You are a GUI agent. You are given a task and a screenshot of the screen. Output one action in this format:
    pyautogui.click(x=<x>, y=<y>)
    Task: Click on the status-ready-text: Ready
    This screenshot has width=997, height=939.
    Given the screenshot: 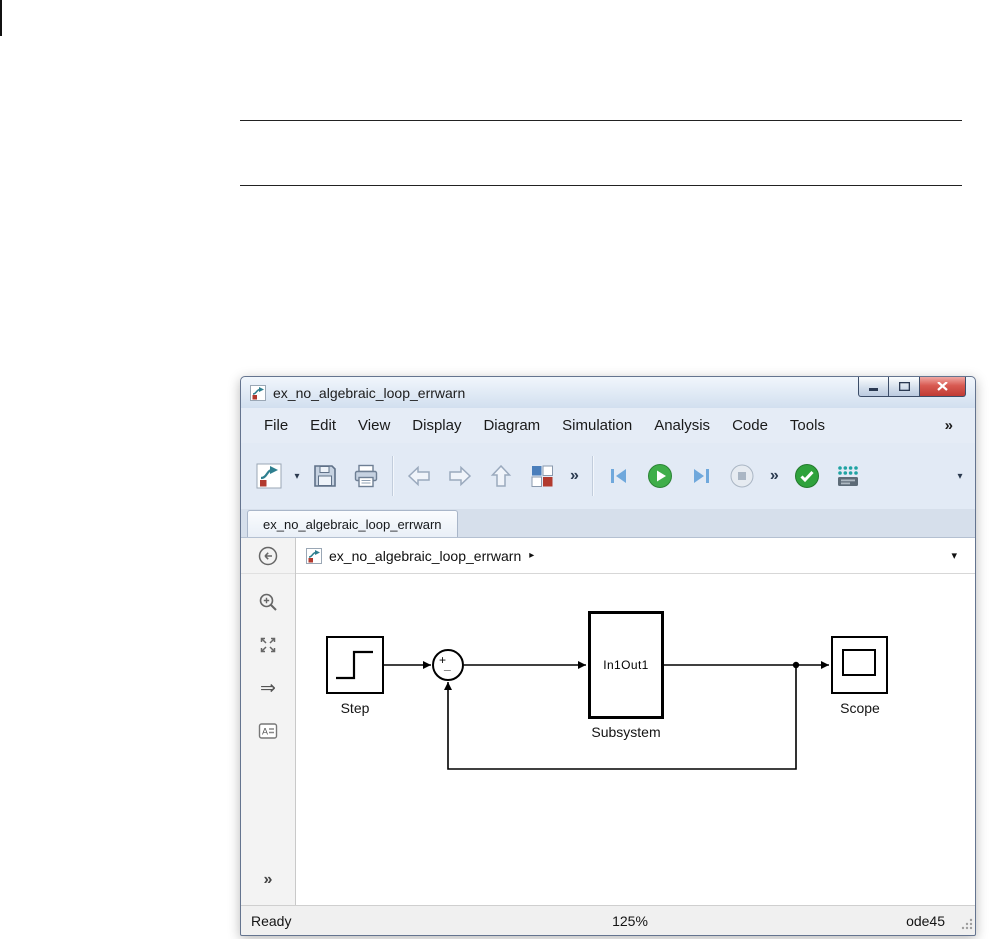 What is the action you would take?
    pyautogui.click(x=271, y=920)
    